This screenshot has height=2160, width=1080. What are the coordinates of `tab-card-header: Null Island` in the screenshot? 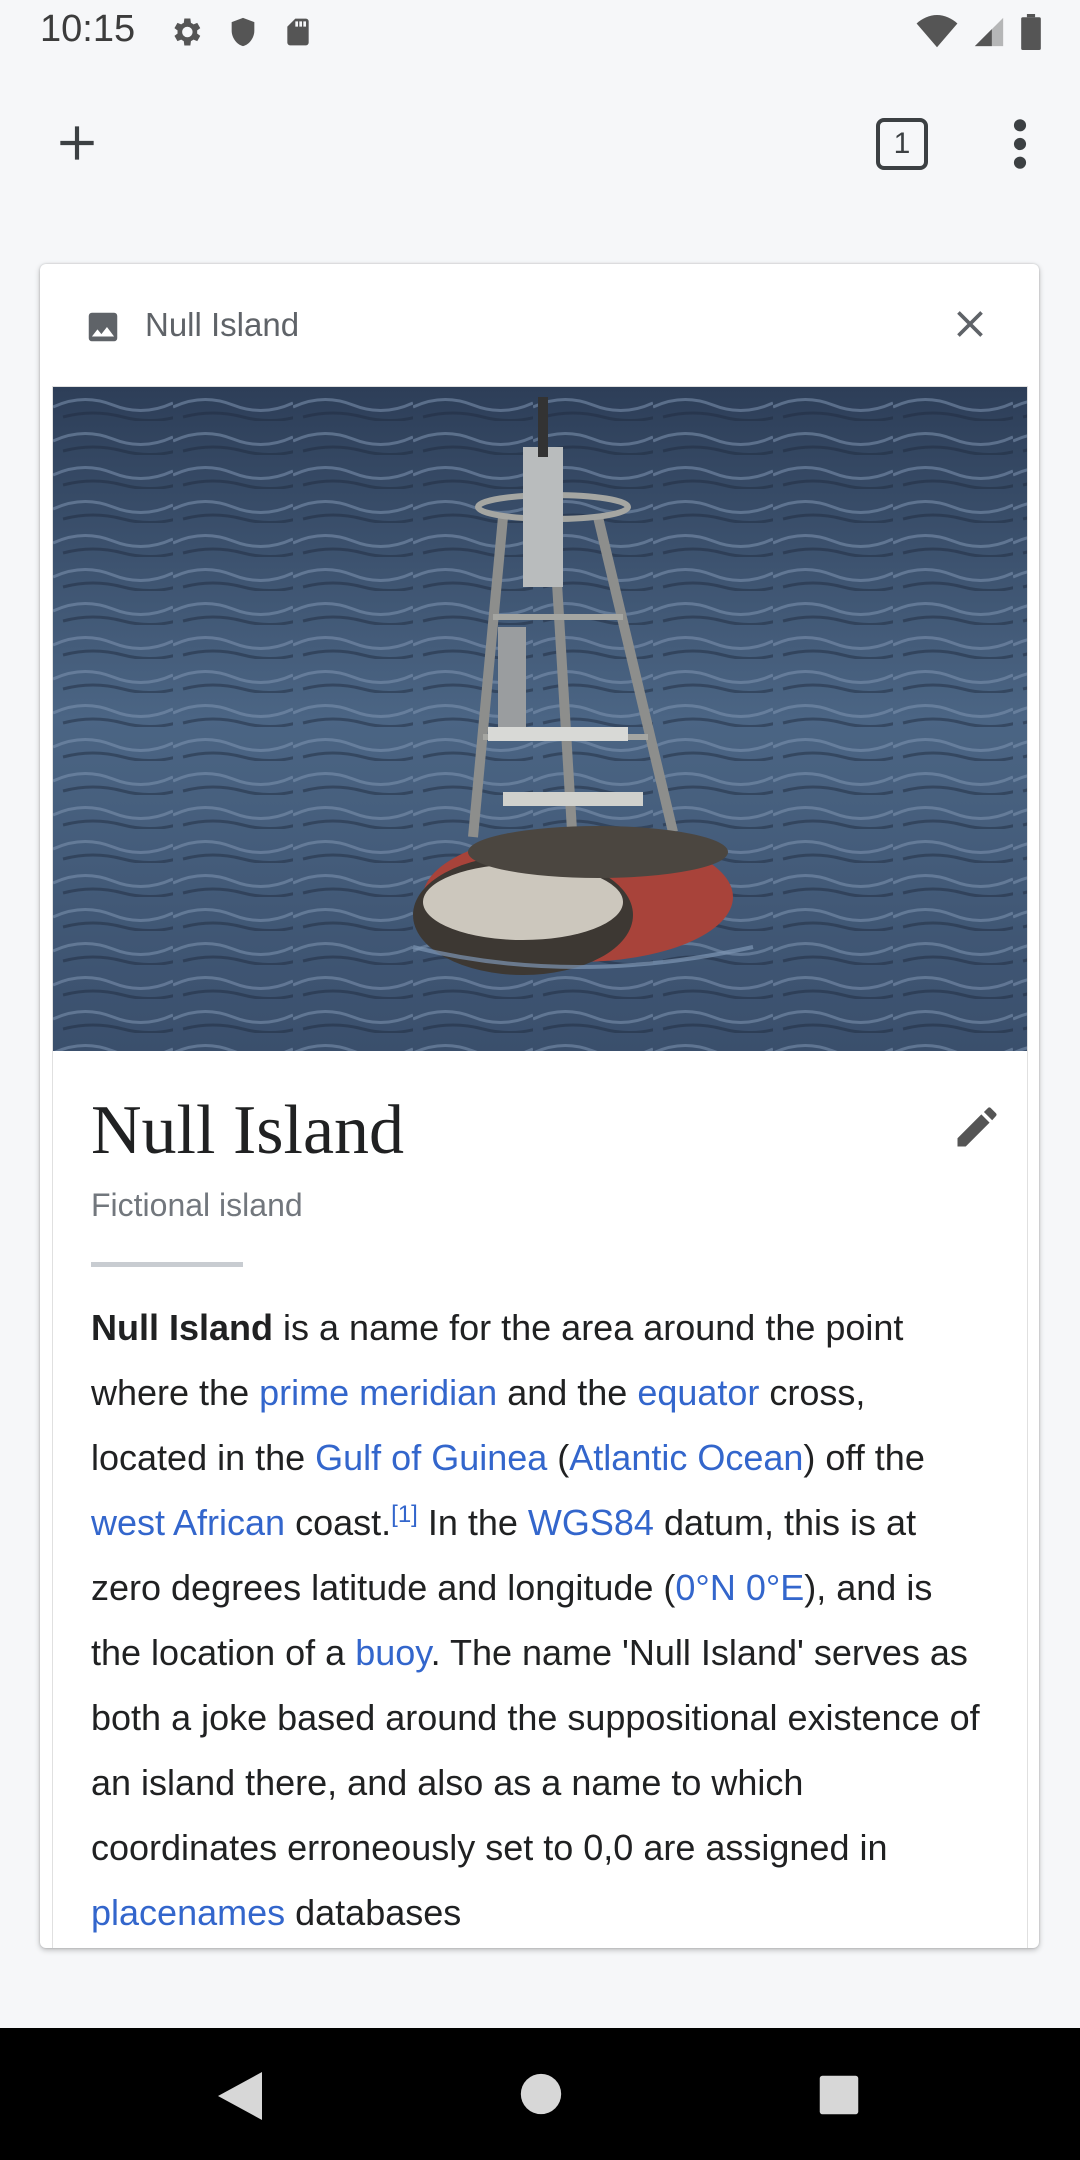 It's located at (539, 324).